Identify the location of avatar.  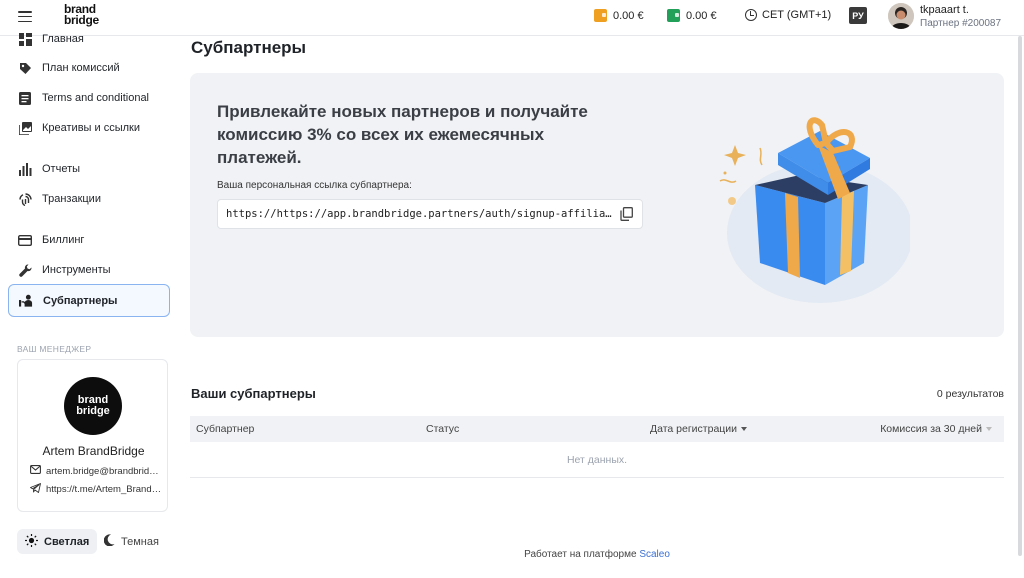
(901, 16).